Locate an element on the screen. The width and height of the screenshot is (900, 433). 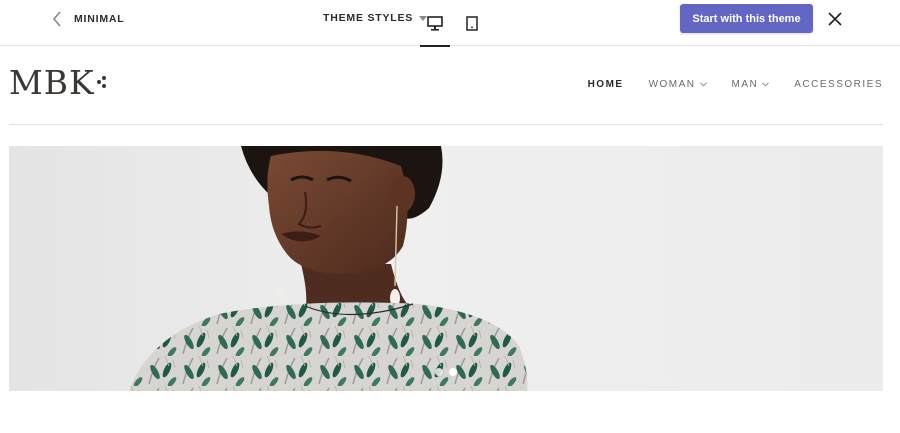
back-button: MINIMAL is located at coordinates (88, 19).